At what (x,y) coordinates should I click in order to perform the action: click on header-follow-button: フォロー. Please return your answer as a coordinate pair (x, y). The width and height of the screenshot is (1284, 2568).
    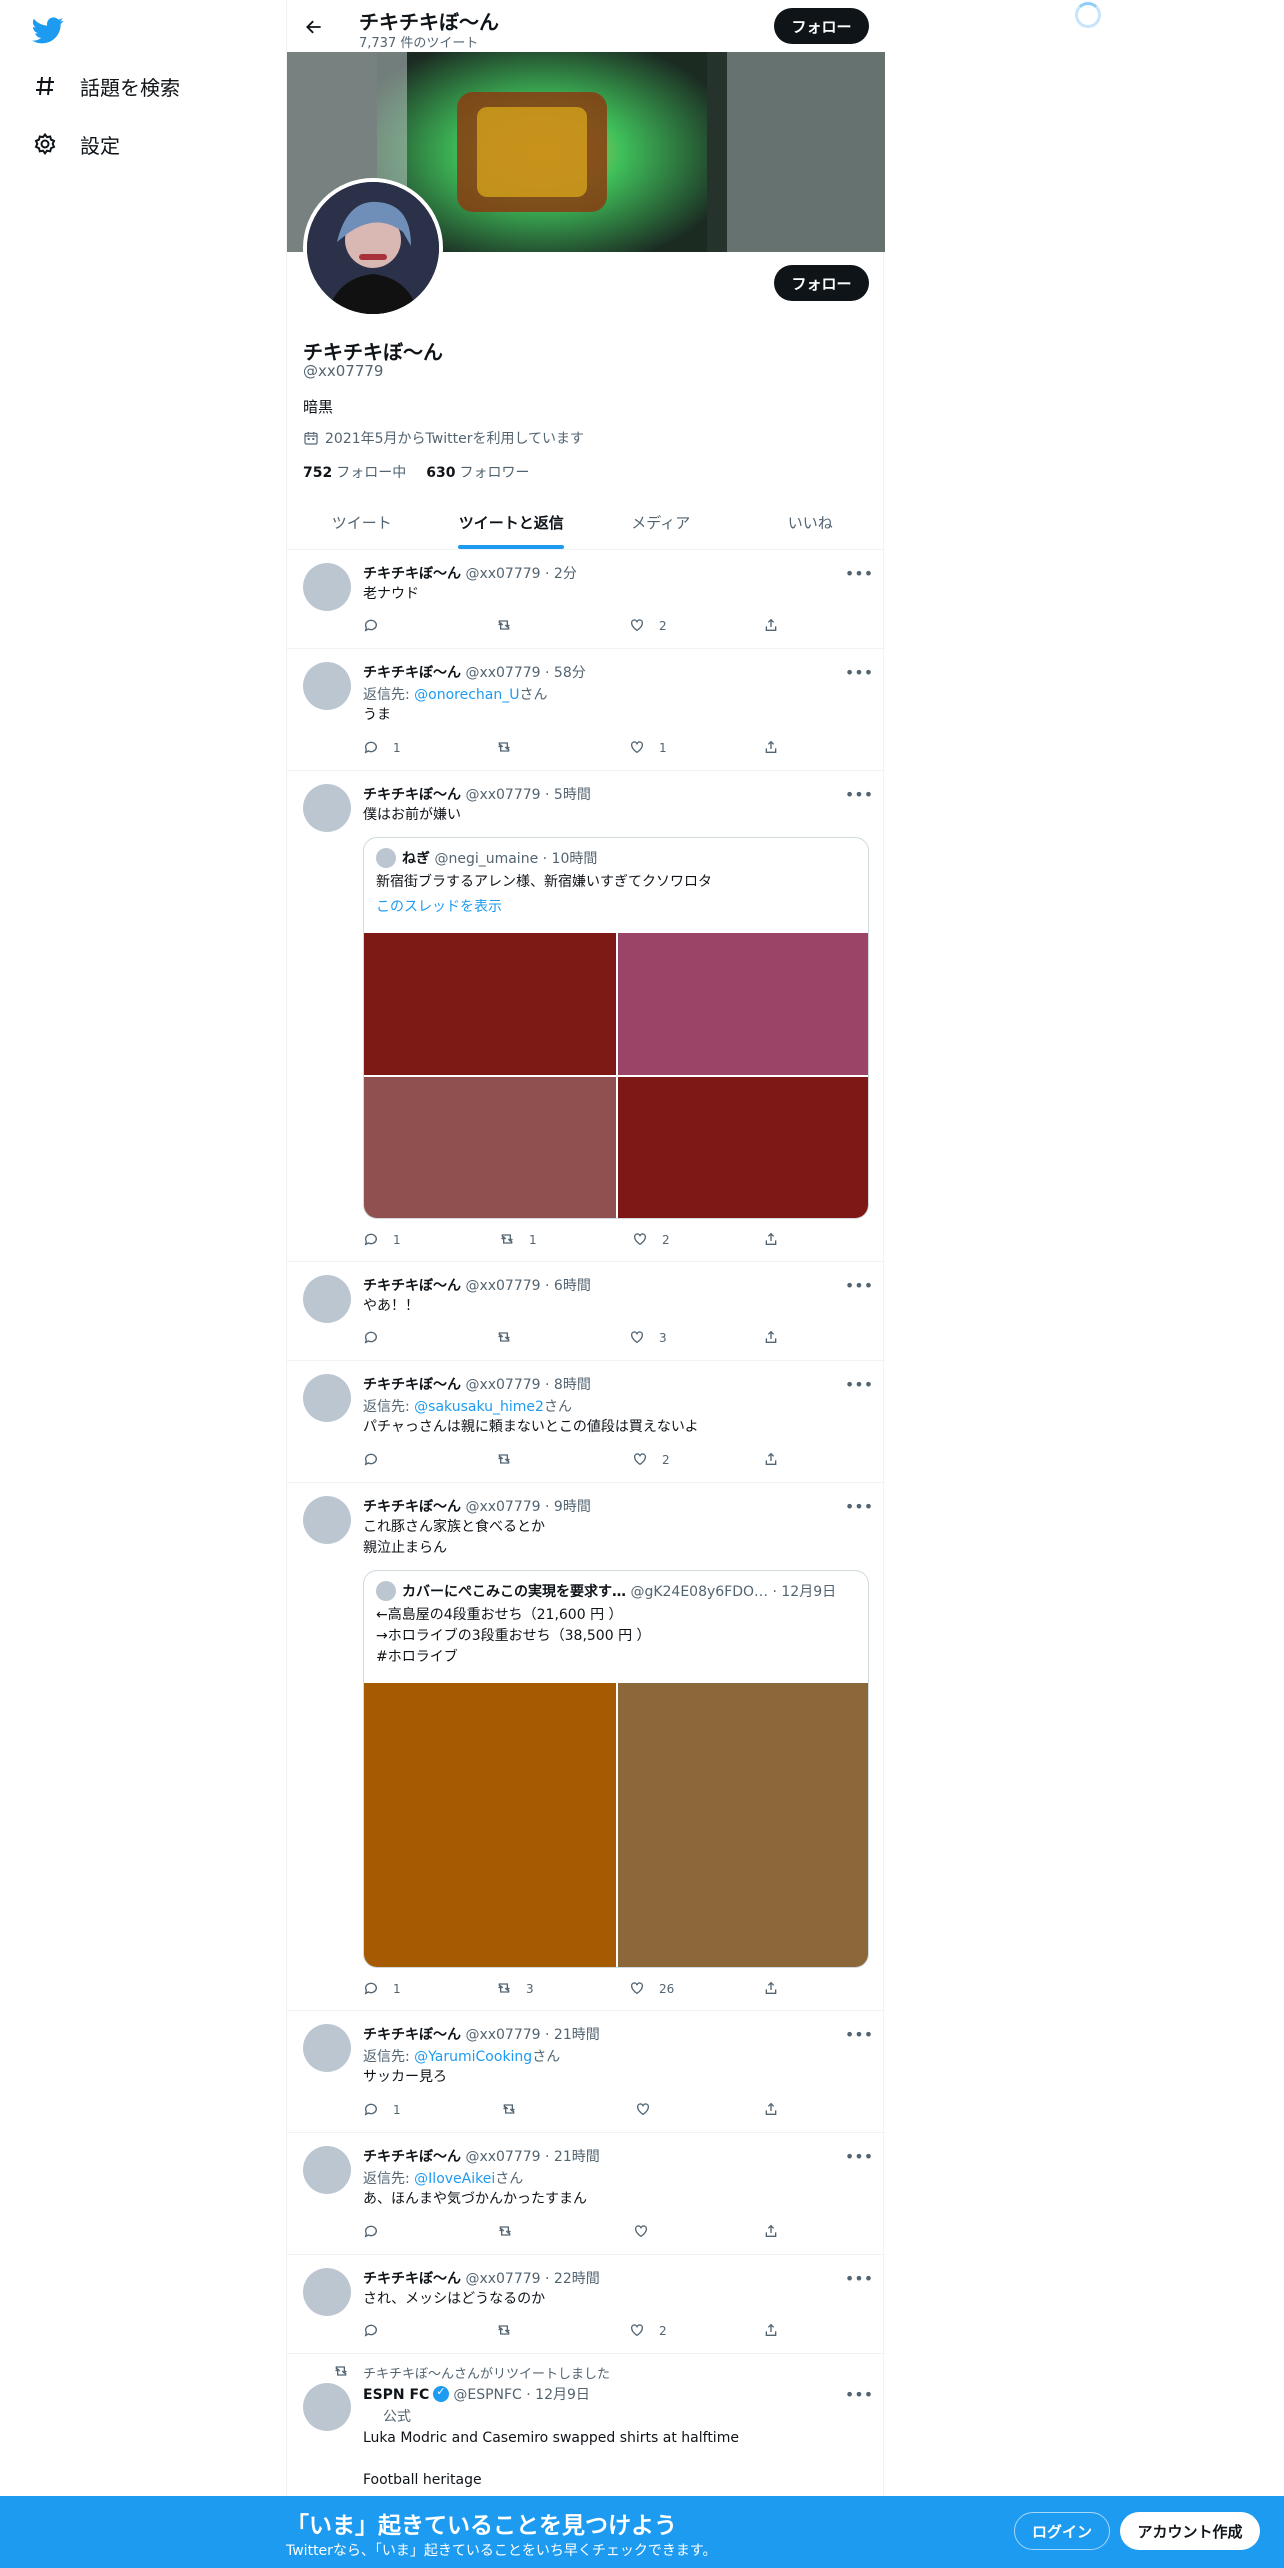
    Looking at the image, I should click on (821, 26).